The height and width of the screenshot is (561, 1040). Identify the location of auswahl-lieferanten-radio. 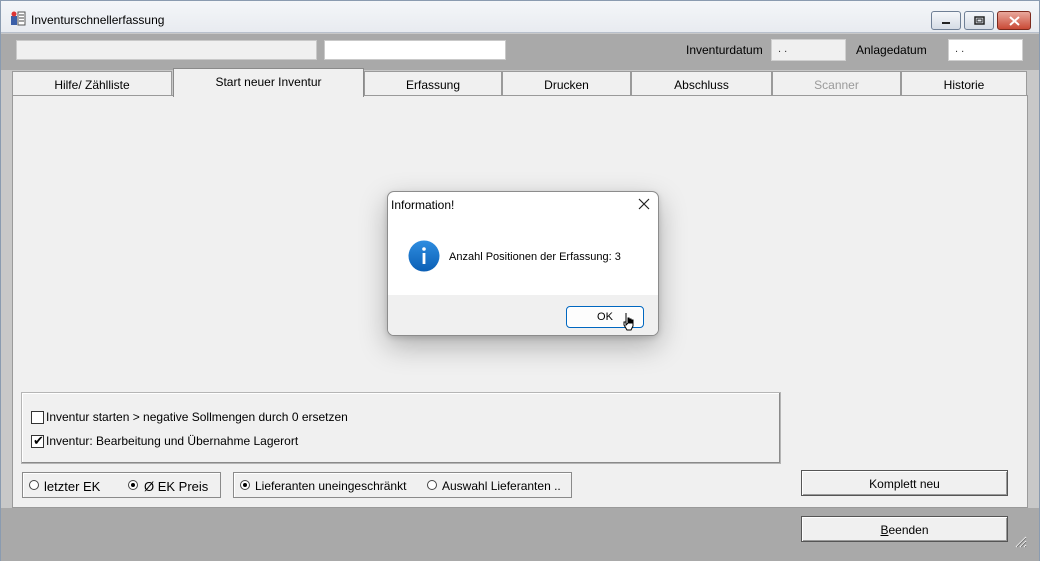
(432, 485).